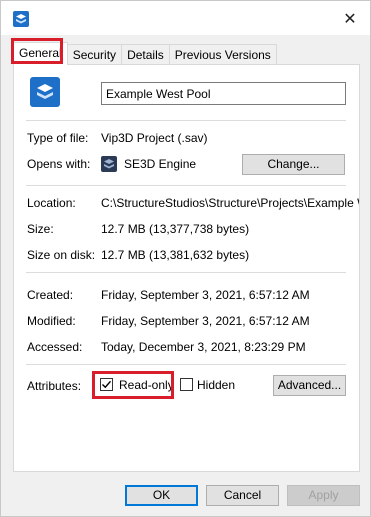 The width and height of the screenshot is (371, 517). I want to click on checkmark-icon, so click(107, 384).